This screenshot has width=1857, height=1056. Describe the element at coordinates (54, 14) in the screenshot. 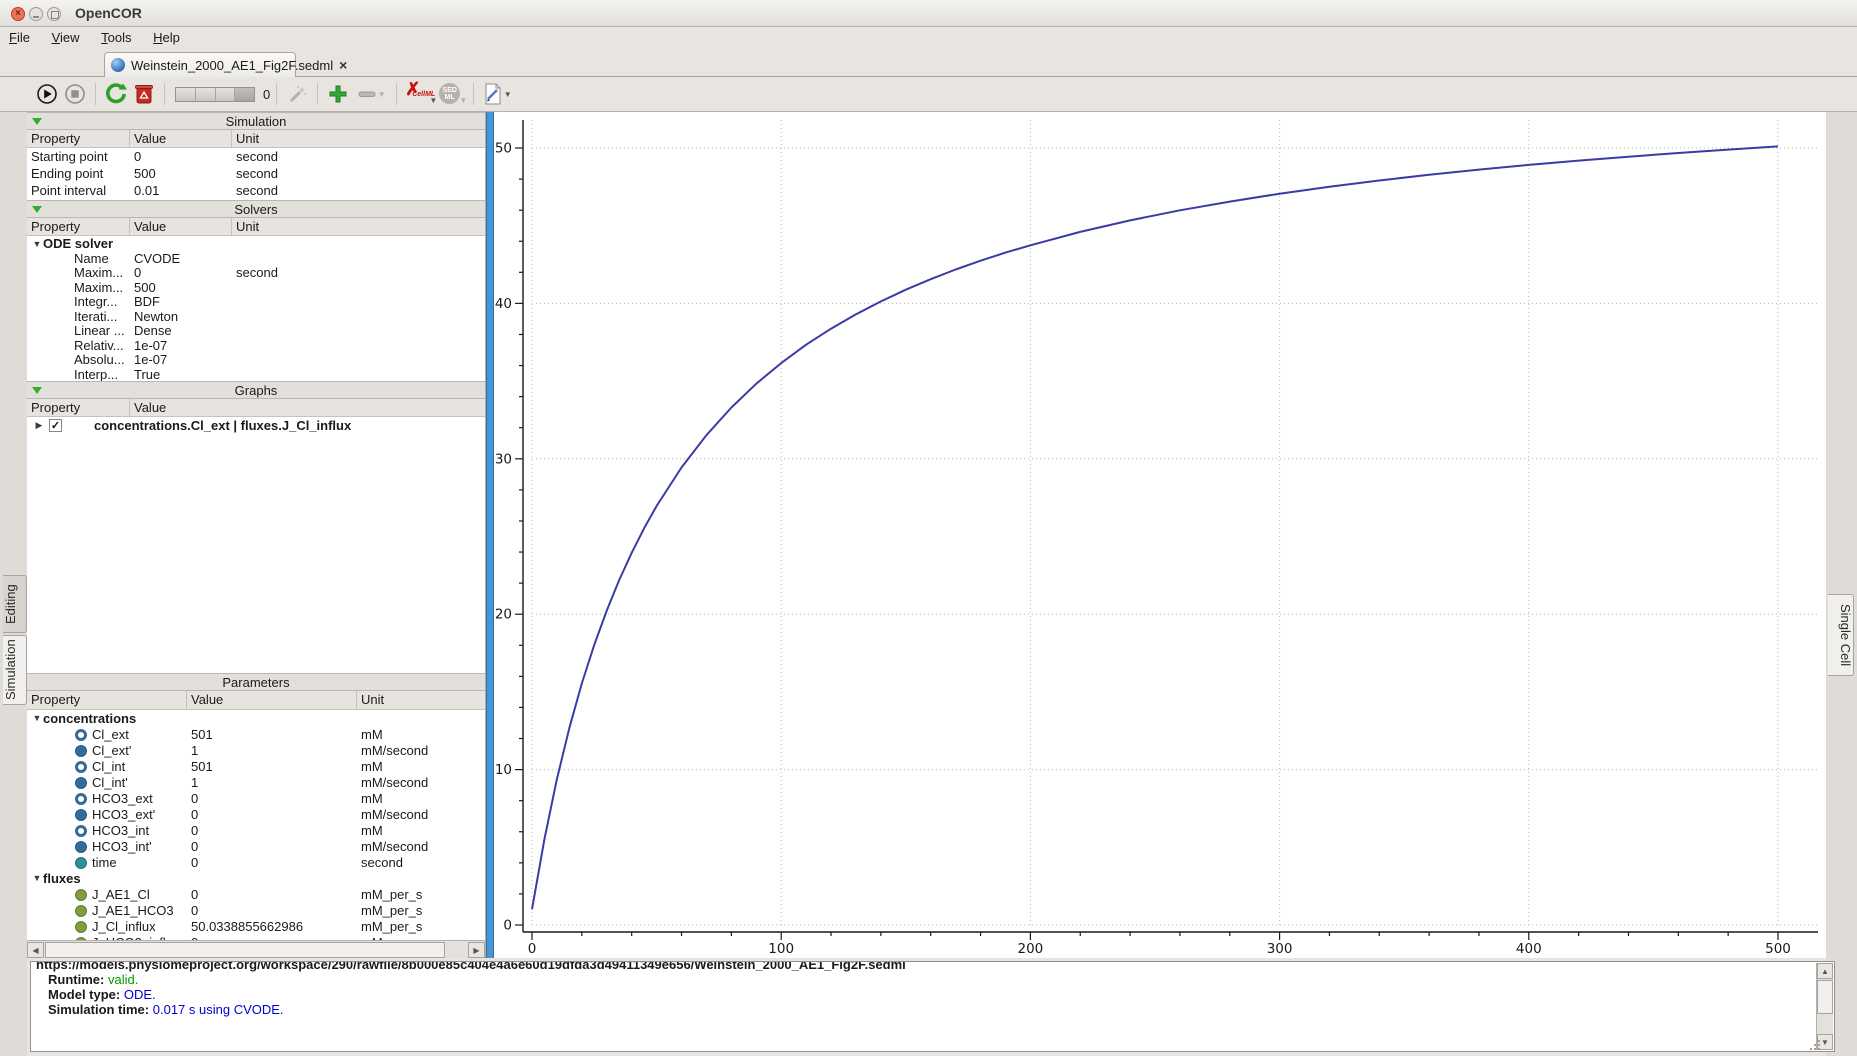

I see `window-maximize-button` at that location.